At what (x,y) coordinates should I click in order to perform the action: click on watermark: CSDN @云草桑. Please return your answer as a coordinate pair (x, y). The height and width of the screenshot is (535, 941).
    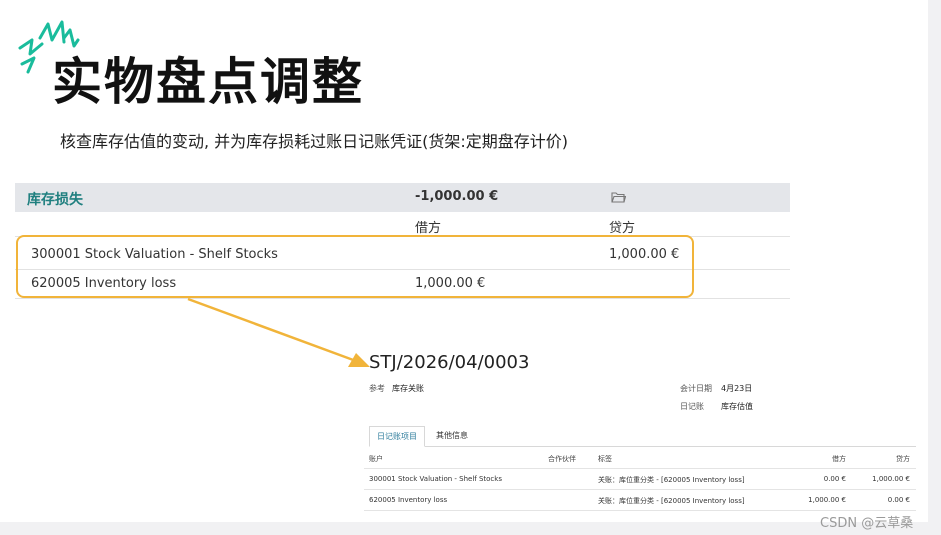
    Looking at the image, I should click on (867, 523).